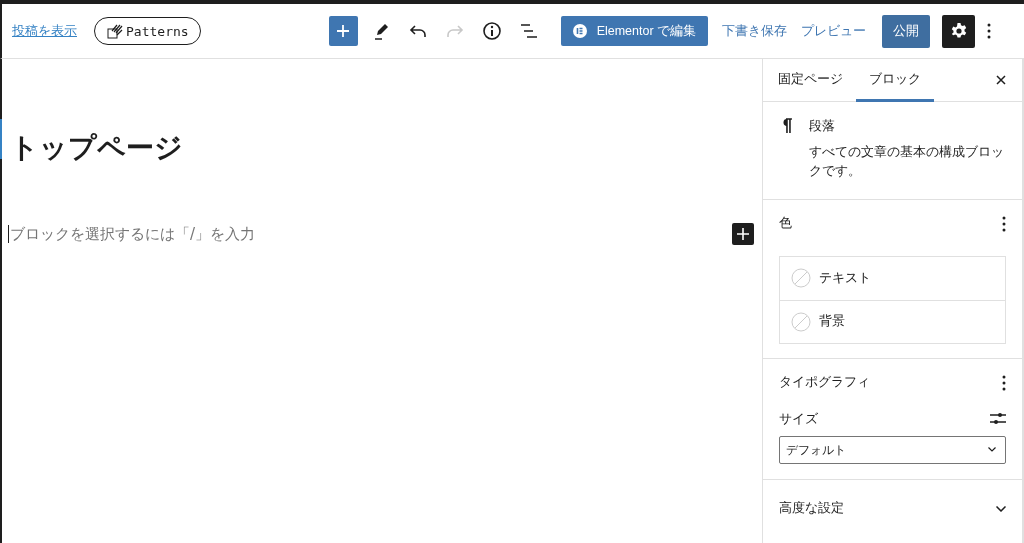 The image size is (1024, 543). What do you see at coordinates (906, 31) in the screenshot?
I see `publish-button: 公開` at bounding box center [906, 31].